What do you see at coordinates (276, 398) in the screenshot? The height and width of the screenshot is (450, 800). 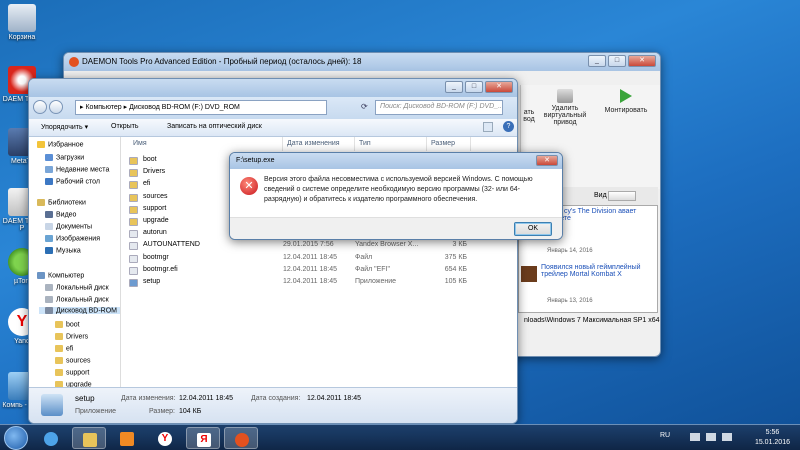 I see `details-created-label: Дата создания:` at bounding box center [276, 398].